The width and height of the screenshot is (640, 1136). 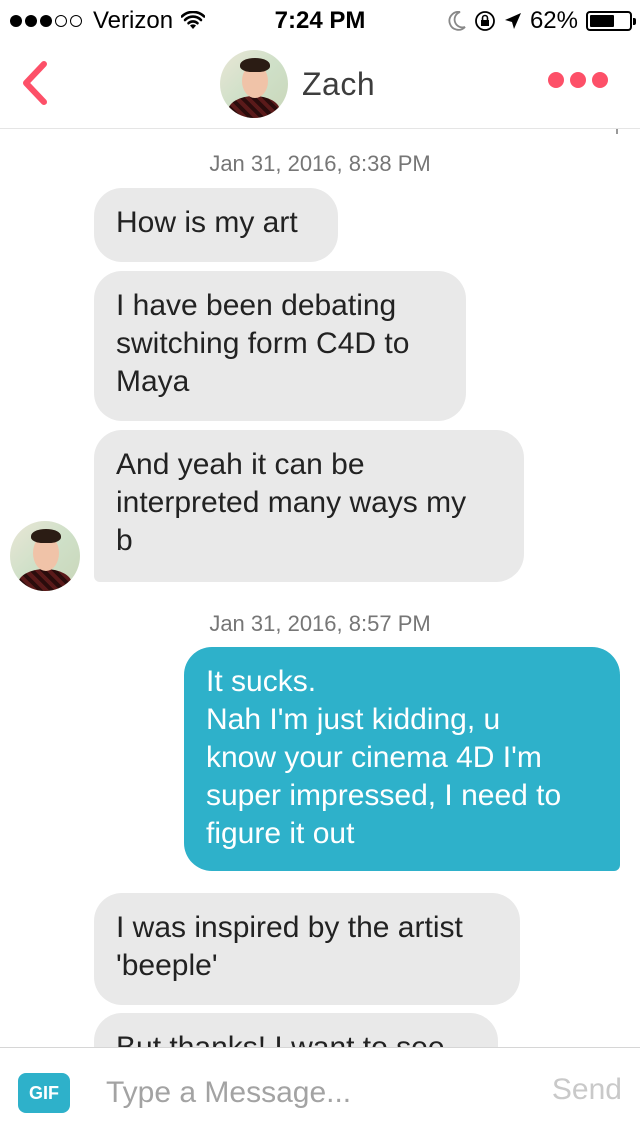 I want to click on status-bar: Verizon 7:24 PM 62%, so click(x=320, y=20).